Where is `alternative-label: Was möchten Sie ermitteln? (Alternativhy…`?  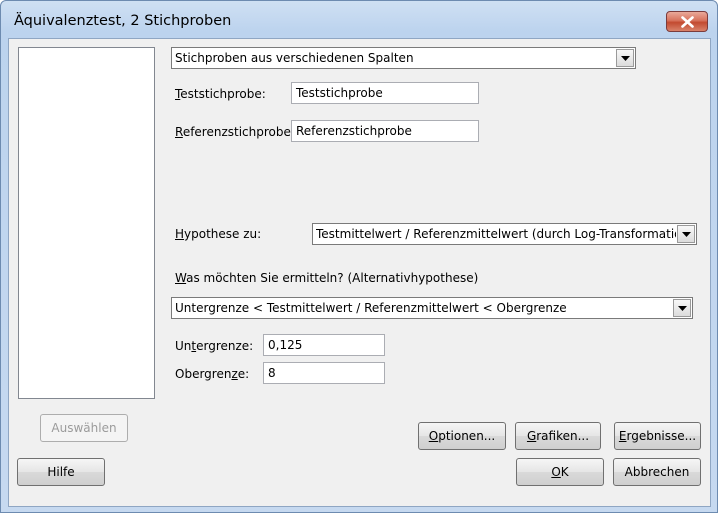
alternative-label: Was möchten Sie ermitteln? (Alternativhy… is located at coordinates (327, 278).